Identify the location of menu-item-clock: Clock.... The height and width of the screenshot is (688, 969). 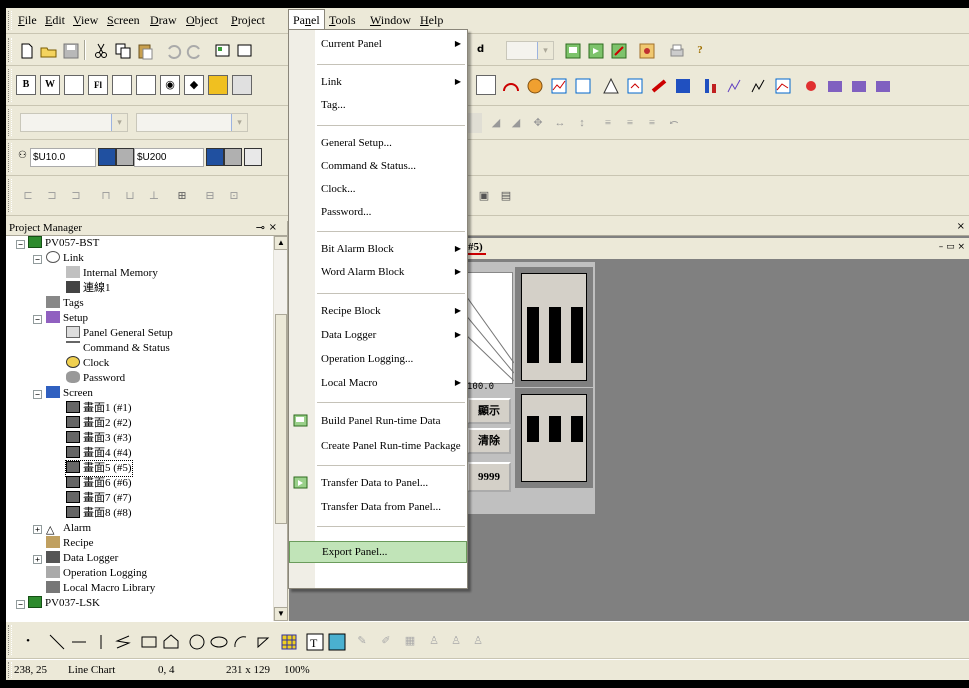
(378, 189).